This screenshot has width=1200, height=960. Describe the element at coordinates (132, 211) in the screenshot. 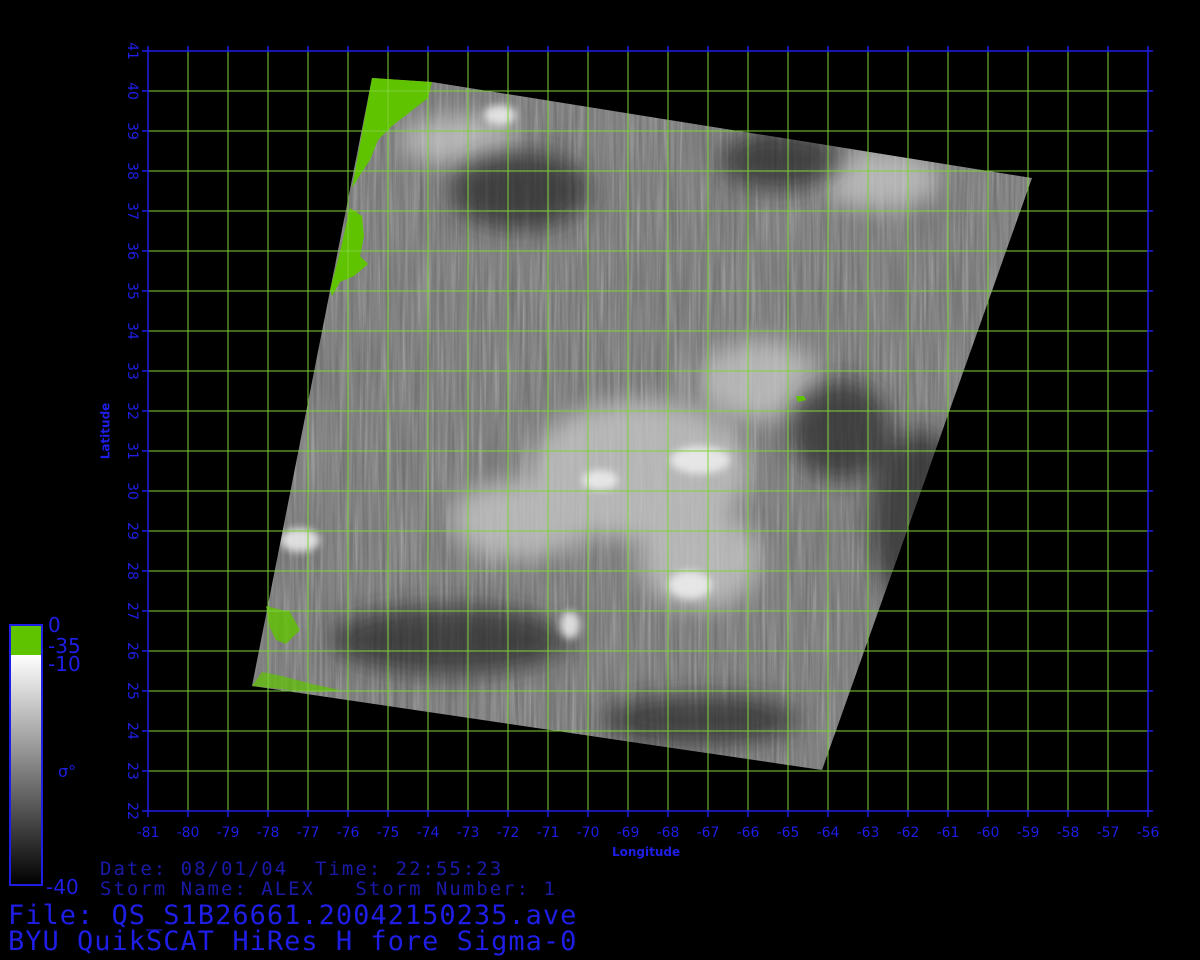

I see `y-tick-label: 37` at that location.